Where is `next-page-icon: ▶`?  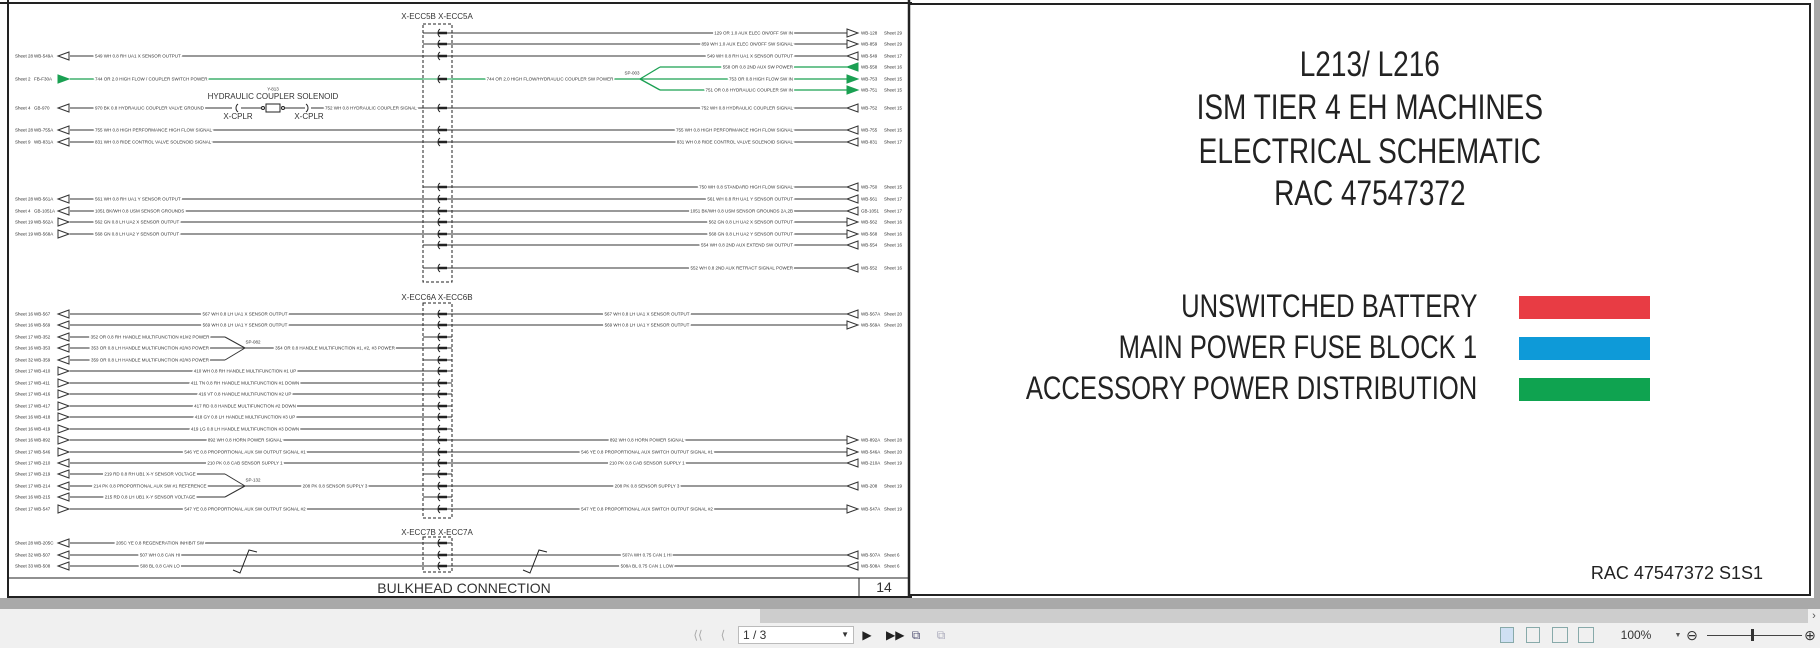
next-page-icon: ▶ is located at coordinates (867, 635).